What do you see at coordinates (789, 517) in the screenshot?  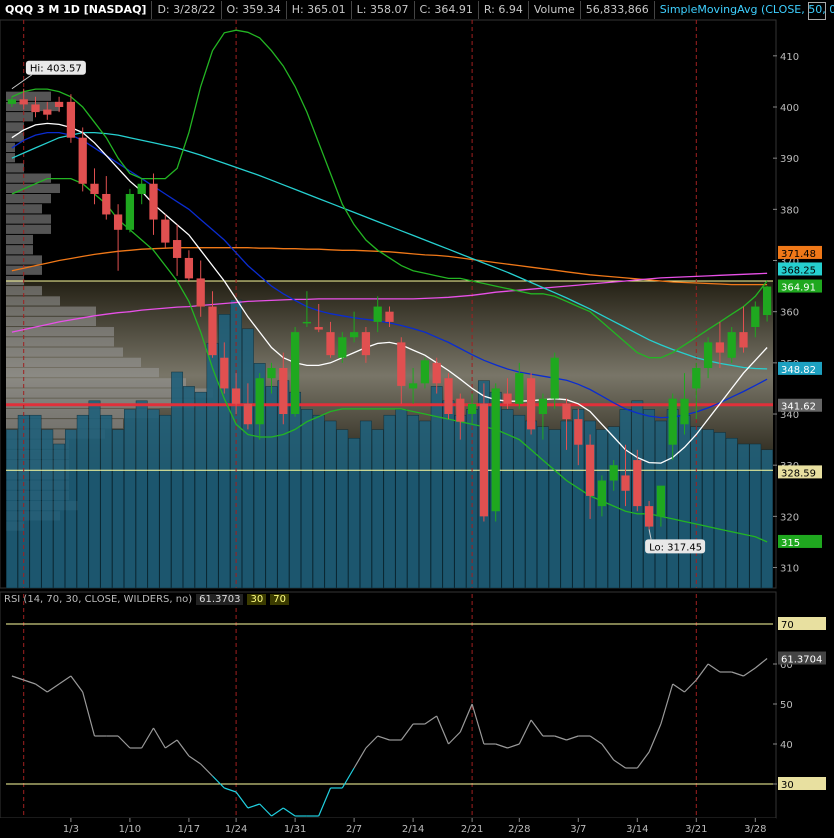 I see `price-tick-label: 320` at bounding box center [789, 517].